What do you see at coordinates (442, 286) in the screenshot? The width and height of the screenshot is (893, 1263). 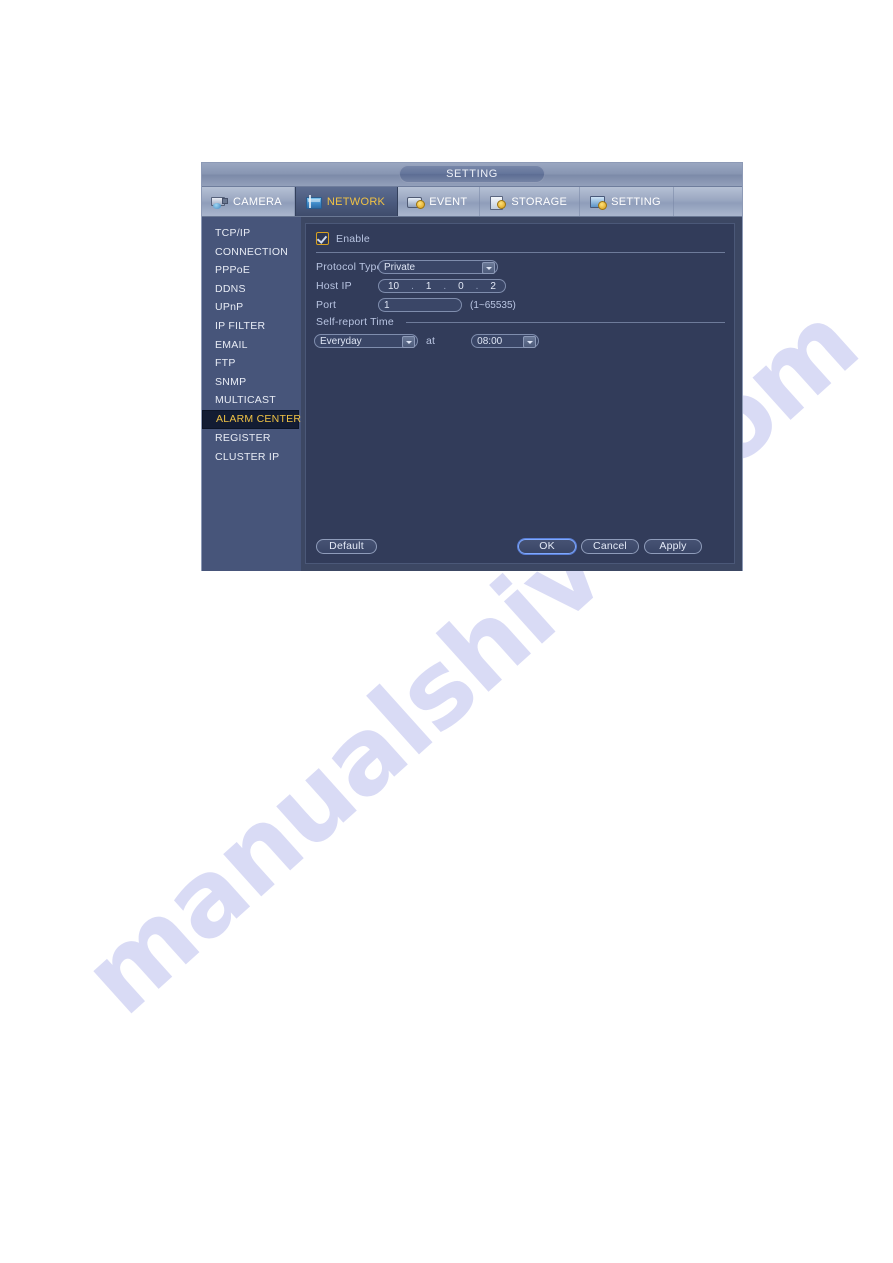 I see `host-ip-input: 10 . 1 . 0 . 2` at bounding box center [442, 286].